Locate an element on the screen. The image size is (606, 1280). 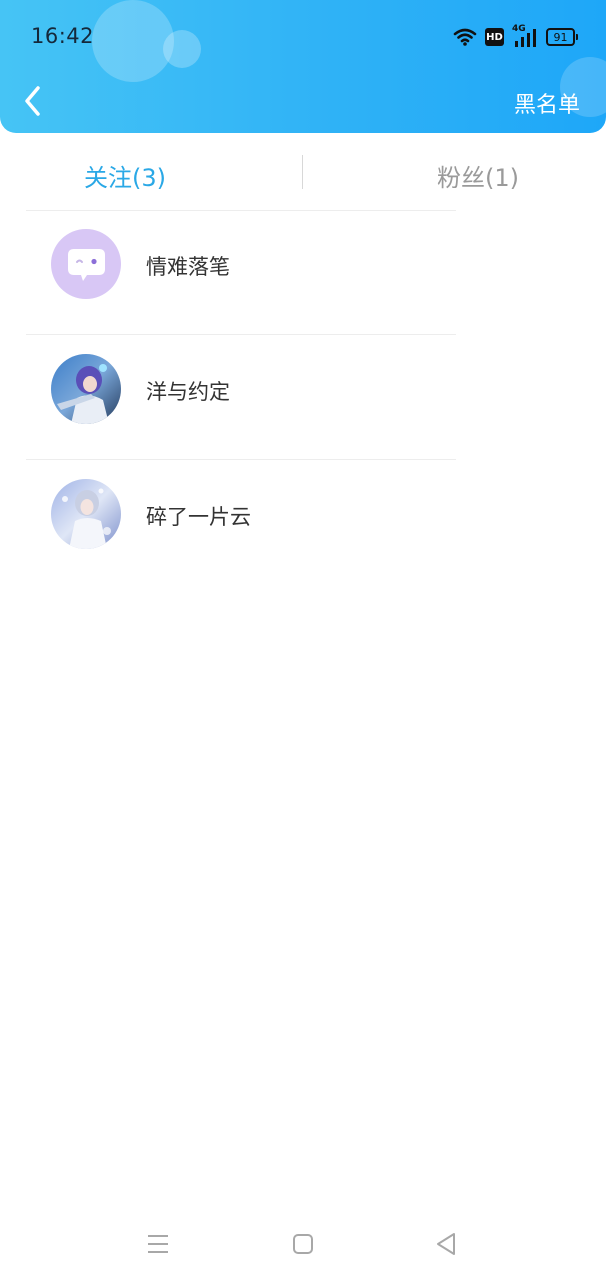
menu-button is located at coordinates (158, 1244).